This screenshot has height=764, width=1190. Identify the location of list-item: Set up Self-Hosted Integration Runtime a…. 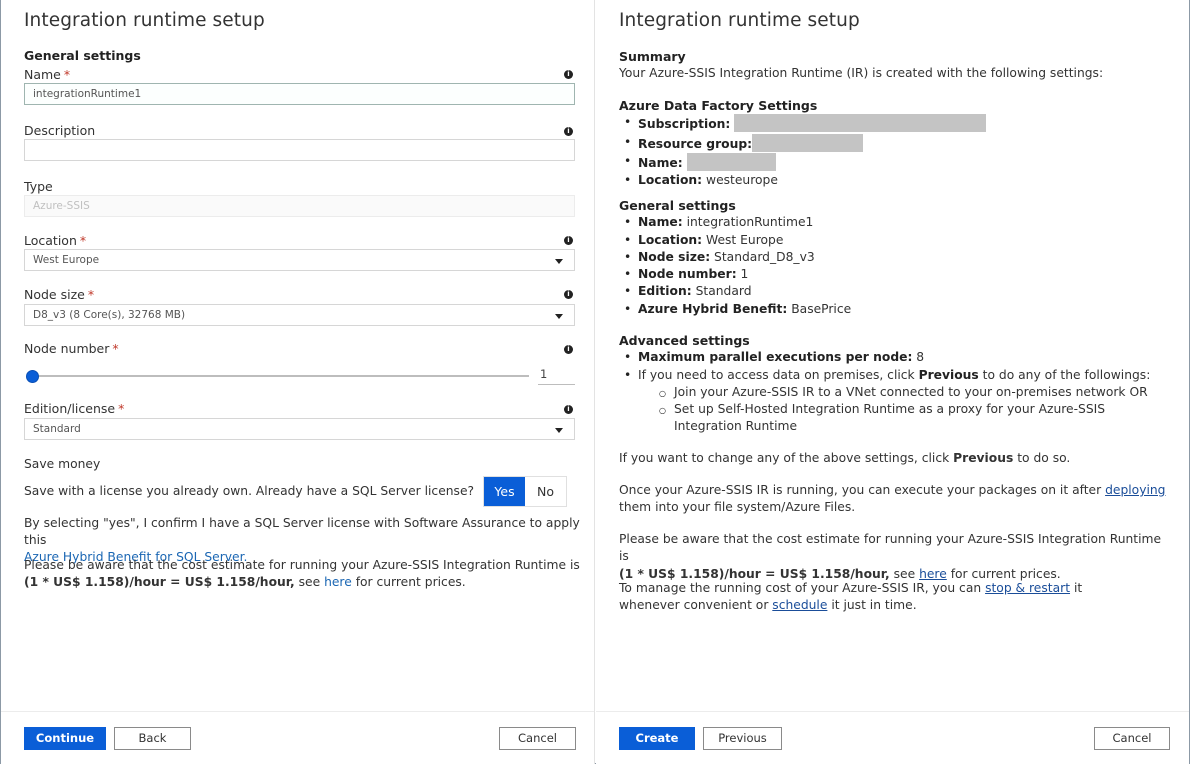
(899, 418).